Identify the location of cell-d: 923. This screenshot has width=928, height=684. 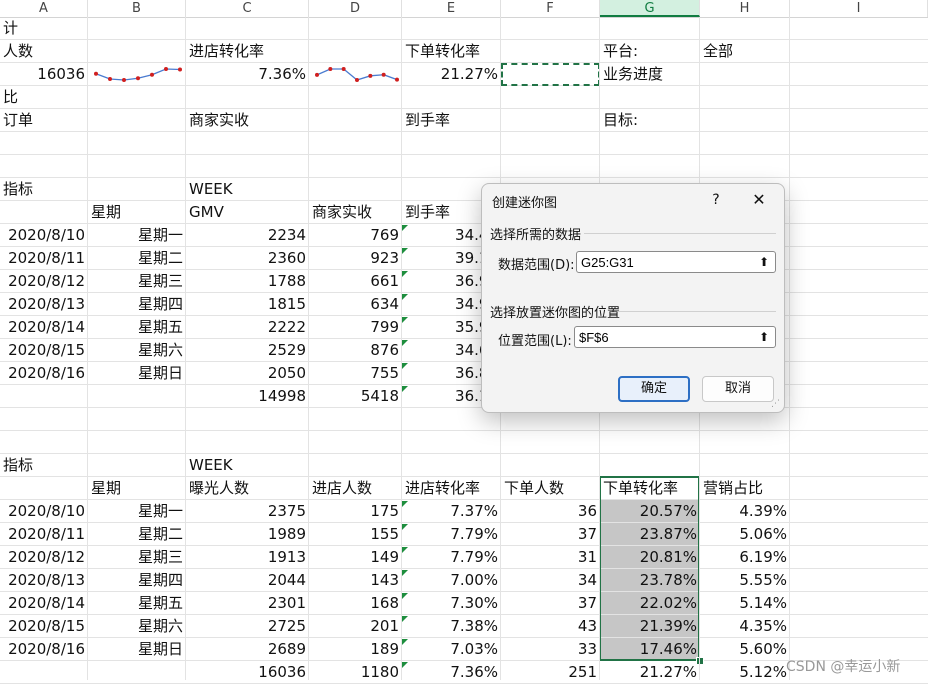
(355, 258).